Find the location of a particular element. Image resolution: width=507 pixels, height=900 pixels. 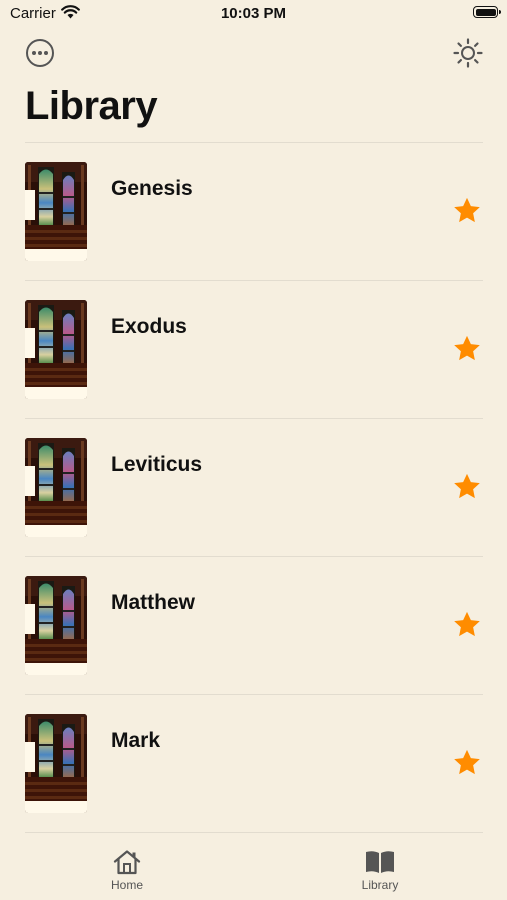

appearance-button is located at coordinates (468, 53).